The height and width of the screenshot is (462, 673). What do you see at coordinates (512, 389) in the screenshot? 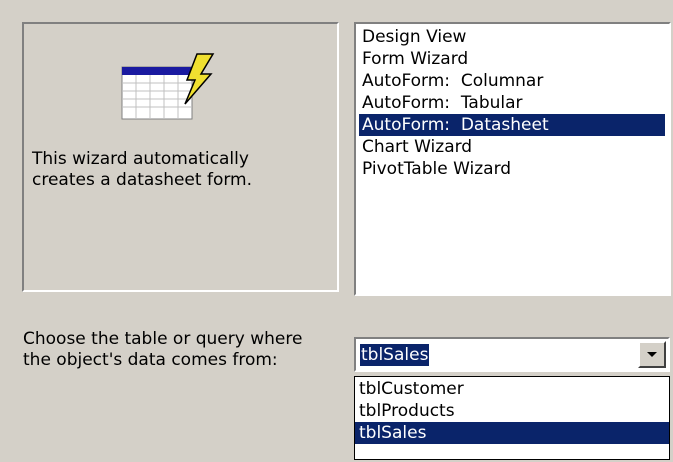
I see `dropdown-option: tblCustomer` at bounding box center [512, 389].